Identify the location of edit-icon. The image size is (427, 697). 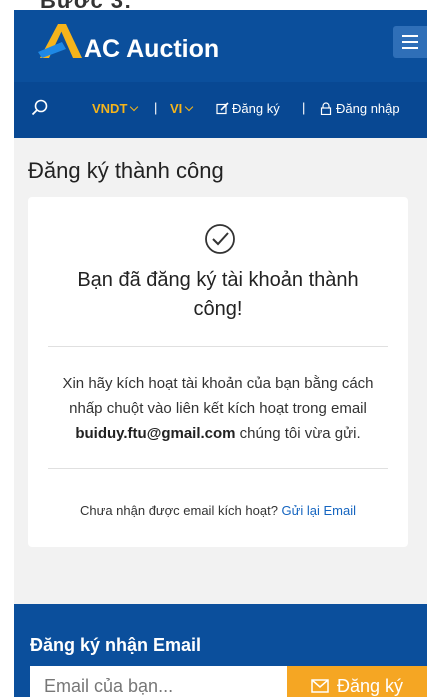
(222, 108).